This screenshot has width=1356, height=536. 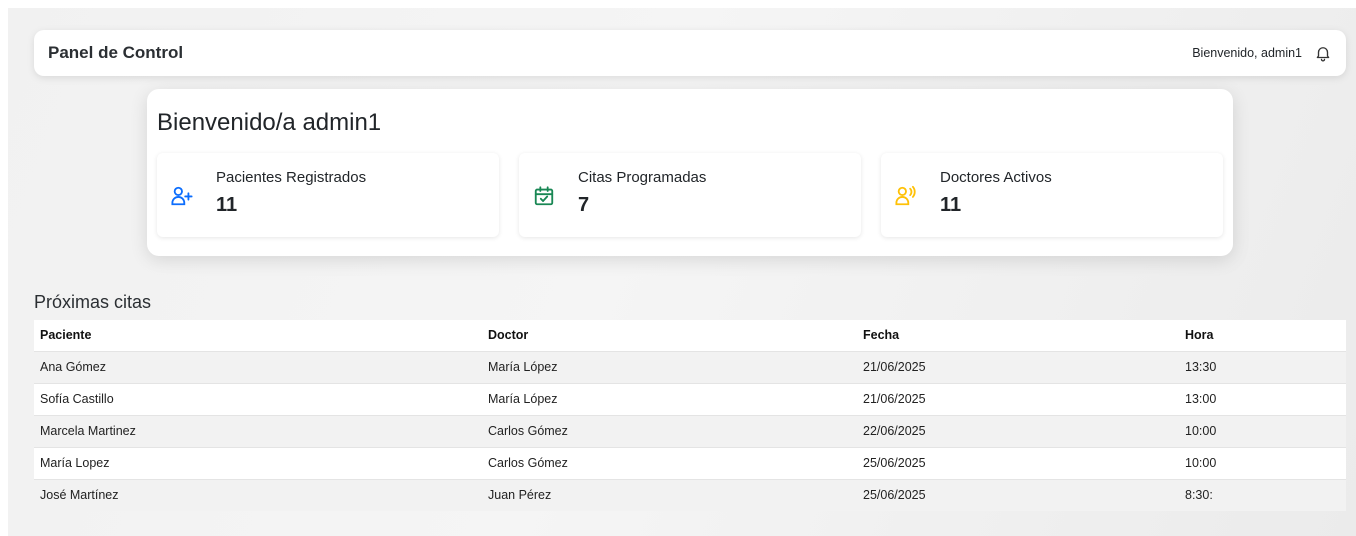 What do you see at coordinates (93, 302) in the screenshot?
I see `upcoming-appointments-title: Próximas citas` at bounding box center [93, 302].